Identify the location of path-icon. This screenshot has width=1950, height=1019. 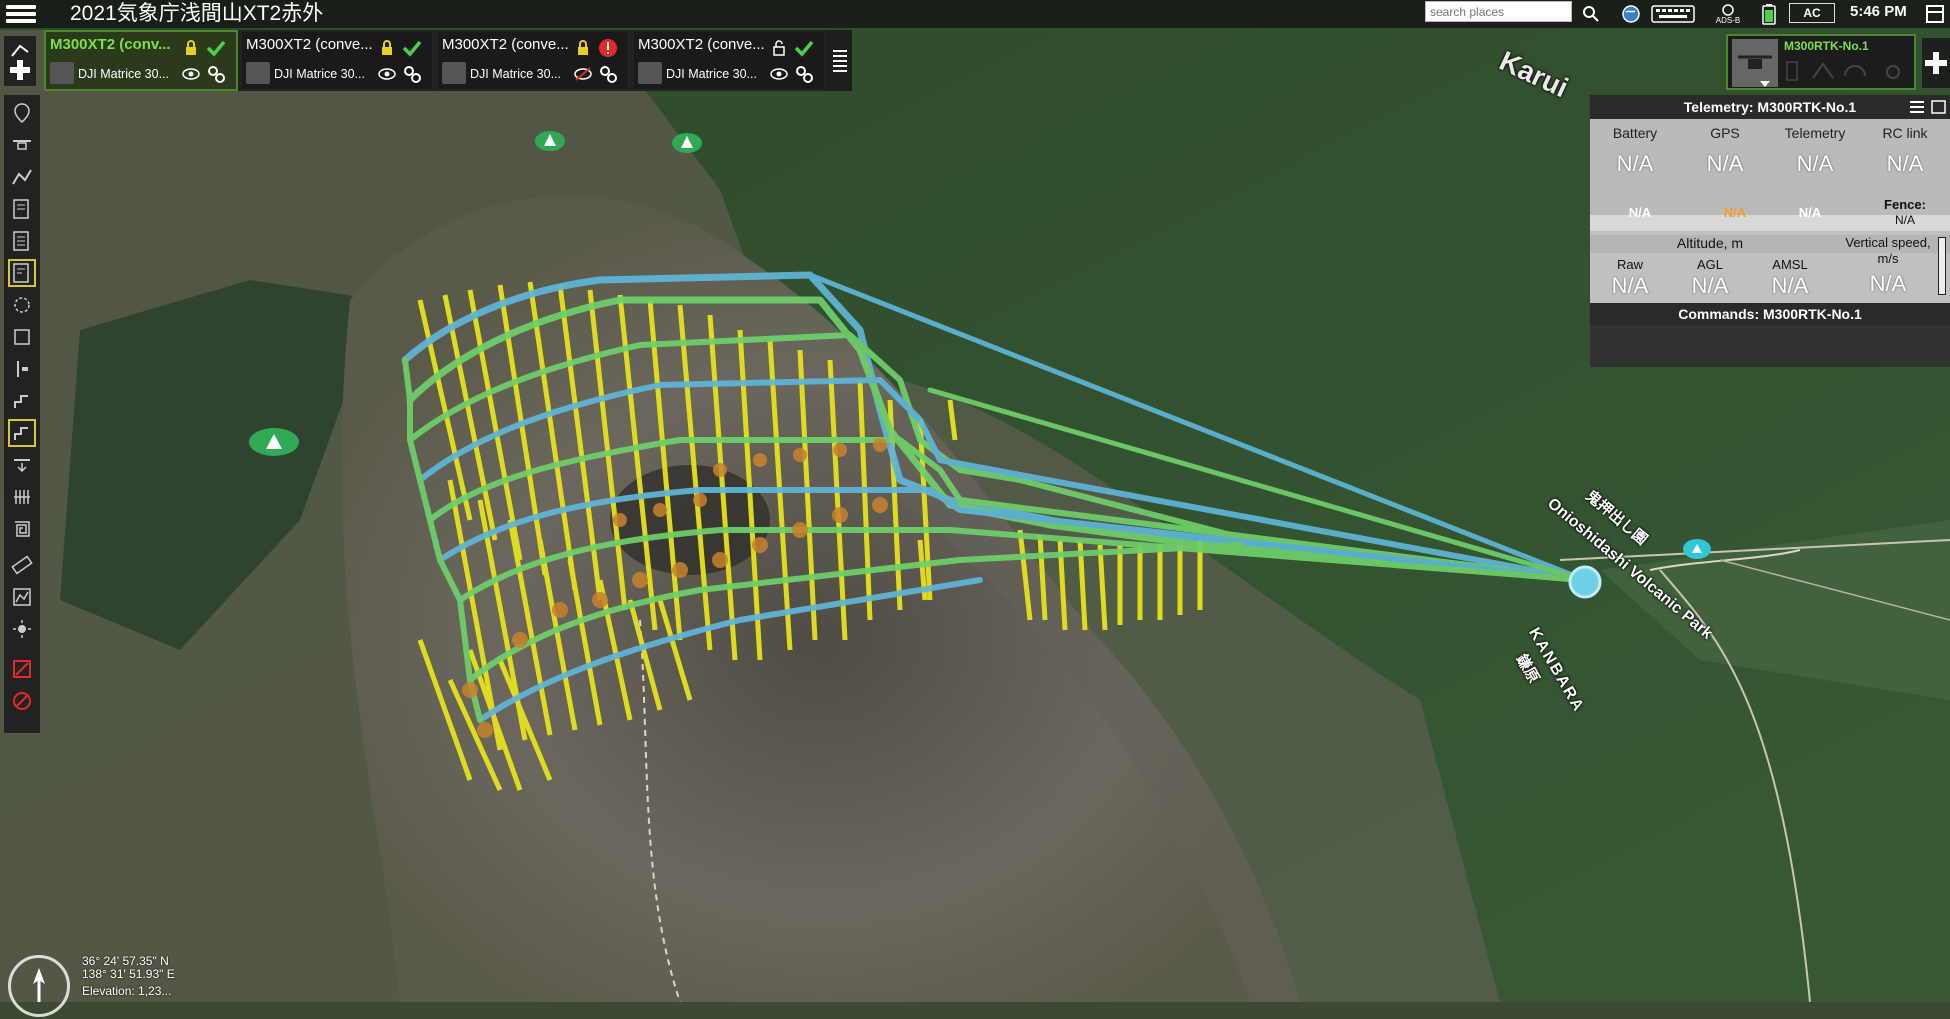
(22, 401).